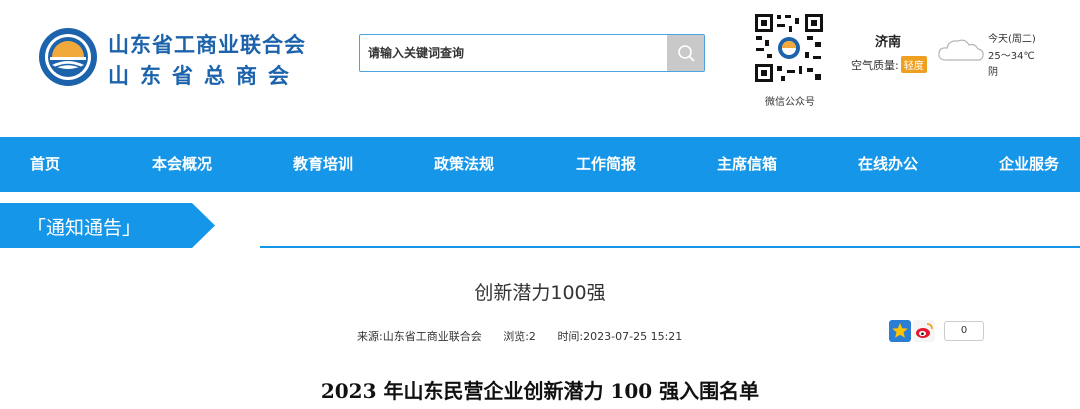 This screenshot has width=1080, height=409. What do you see at coordinates (924, 331) in the screenshot?
I see `weibo-icon` at bounding box center [924, 331].